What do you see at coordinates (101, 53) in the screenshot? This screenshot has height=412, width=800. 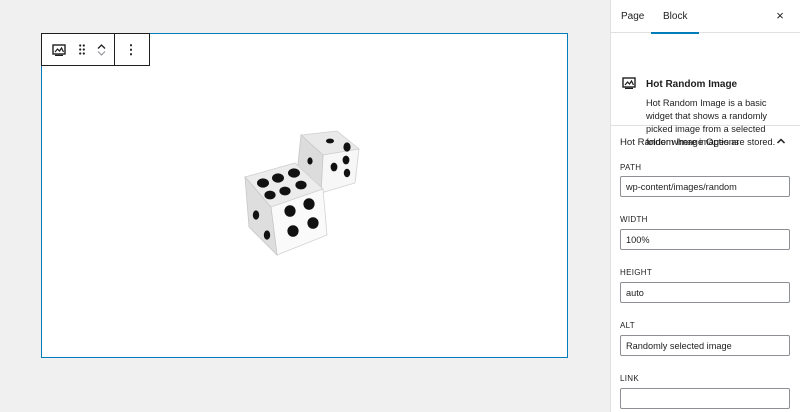 I see `chevron-down-icon` at bounding box center [101, 53].